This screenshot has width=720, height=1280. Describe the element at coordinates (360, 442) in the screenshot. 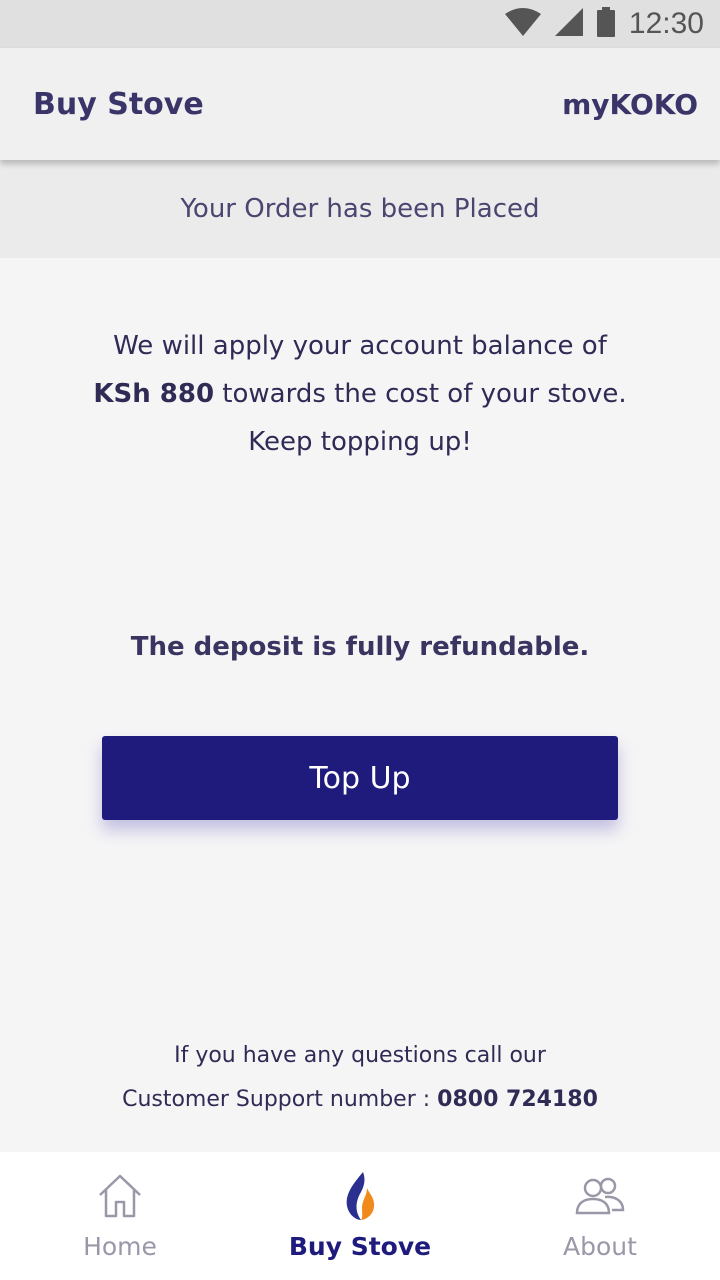

I see `balance-message-line3: Keep topping up!` at that location.